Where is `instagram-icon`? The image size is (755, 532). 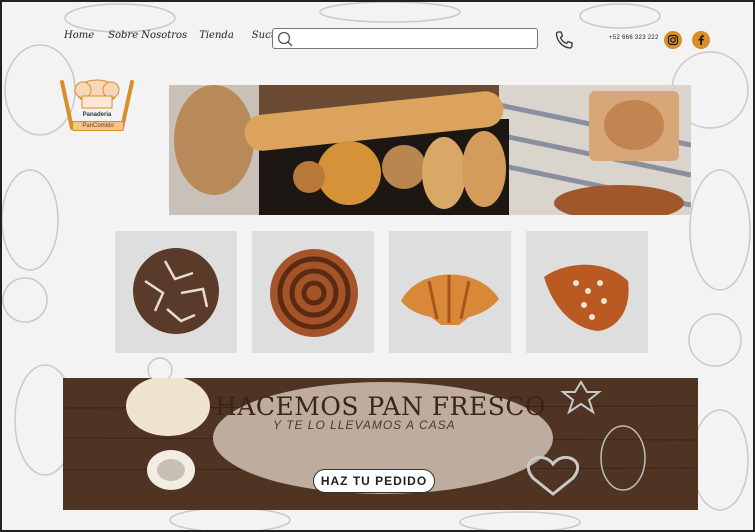
instagram-icon is located at coordinates (673, 40).